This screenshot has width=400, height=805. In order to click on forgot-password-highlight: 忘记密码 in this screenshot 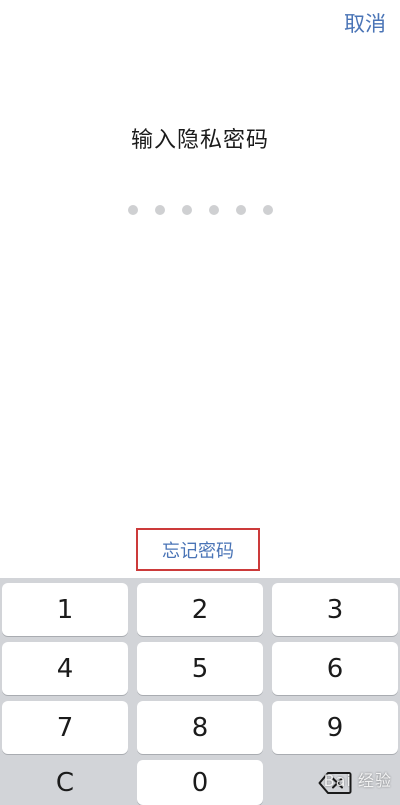, I will do `click(198, 549)`.